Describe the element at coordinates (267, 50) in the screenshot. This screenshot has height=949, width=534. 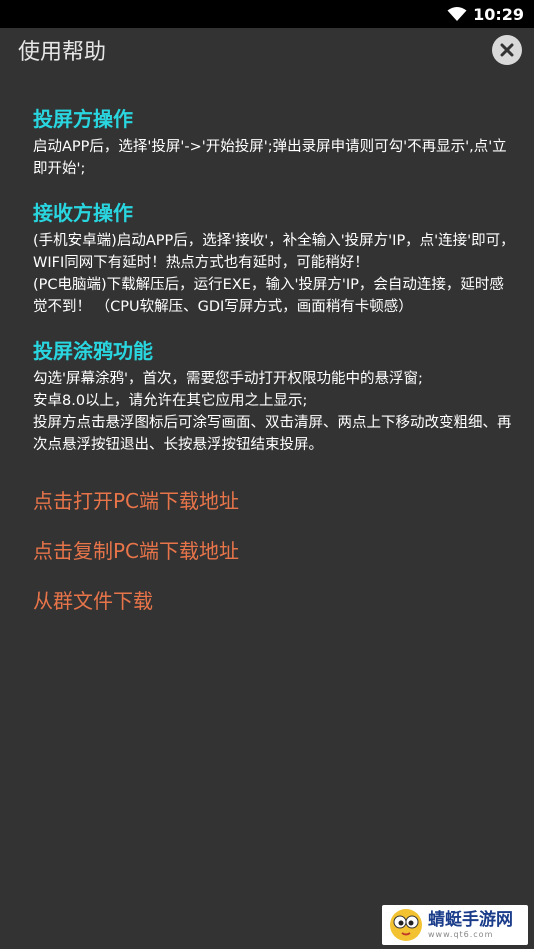
I see `dialog-header: 使用帮助` at that location.